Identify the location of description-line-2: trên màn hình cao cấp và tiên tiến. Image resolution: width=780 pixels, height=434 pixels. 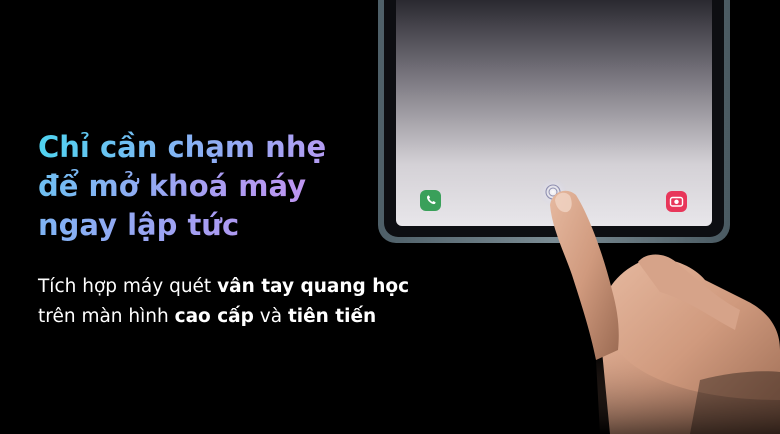
(223, 317).